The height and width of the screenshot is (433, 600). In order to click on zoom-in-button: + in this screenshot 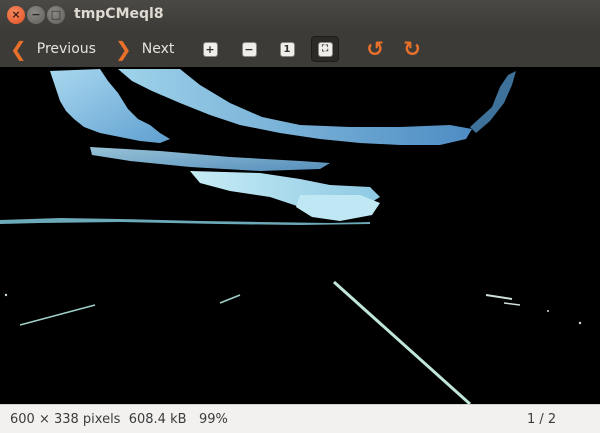, I will do `click(210, 49)`.